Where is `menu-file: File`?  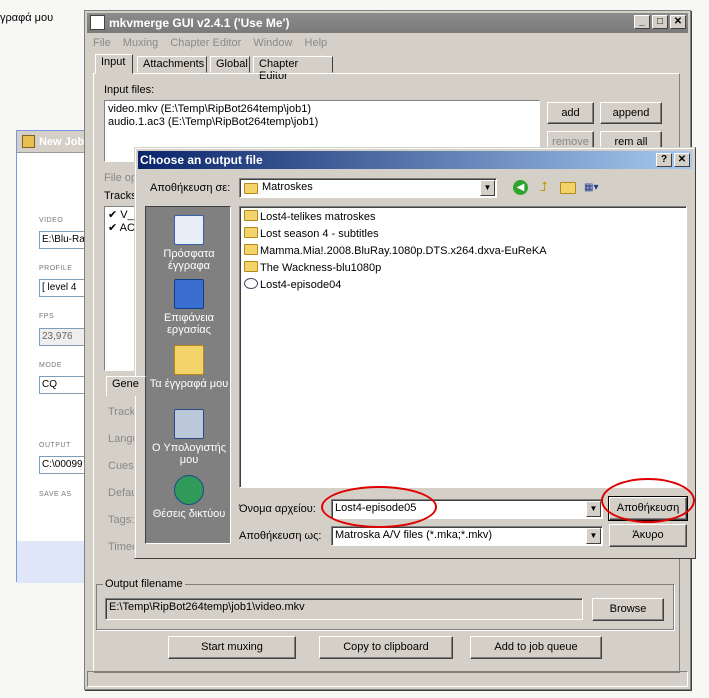
menu-file: File is located at coordinates (102, 43).